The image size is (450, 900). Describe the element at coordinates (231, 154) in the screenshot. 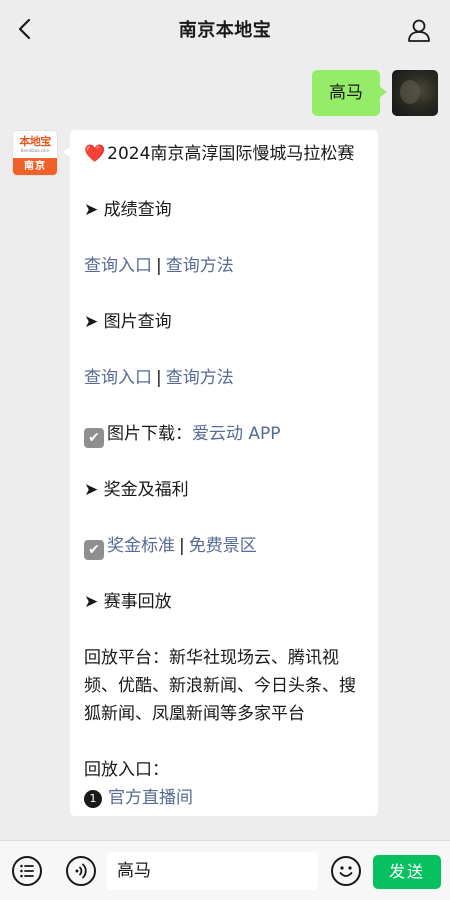

I see `message-title-text: 2024南京高淳国际慢城马拉松赛` at that location.